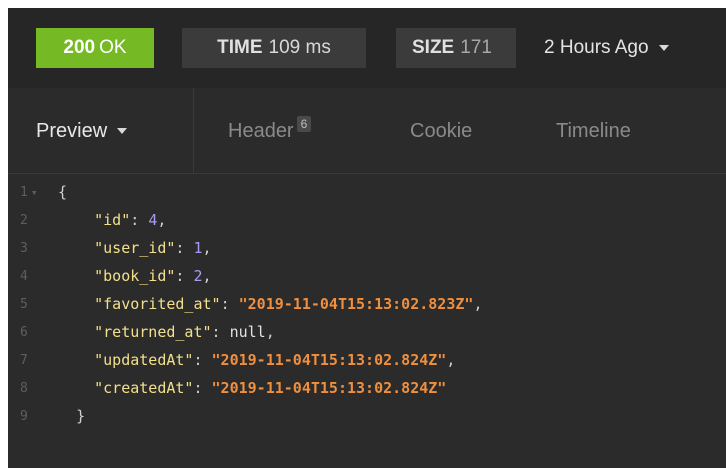 The width and height of the screenshot is (726, 468). What do you see at coordinates (198, 248) in the screenshot?
I see `json-number: 1` at bounding box center [198, 248].